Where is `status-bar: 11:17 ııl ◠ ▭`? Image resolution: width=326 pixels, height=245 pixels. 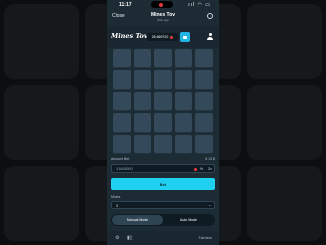 status-bar: 11:17 ııl ◠ ▭ is located at coordinates (163, 5).